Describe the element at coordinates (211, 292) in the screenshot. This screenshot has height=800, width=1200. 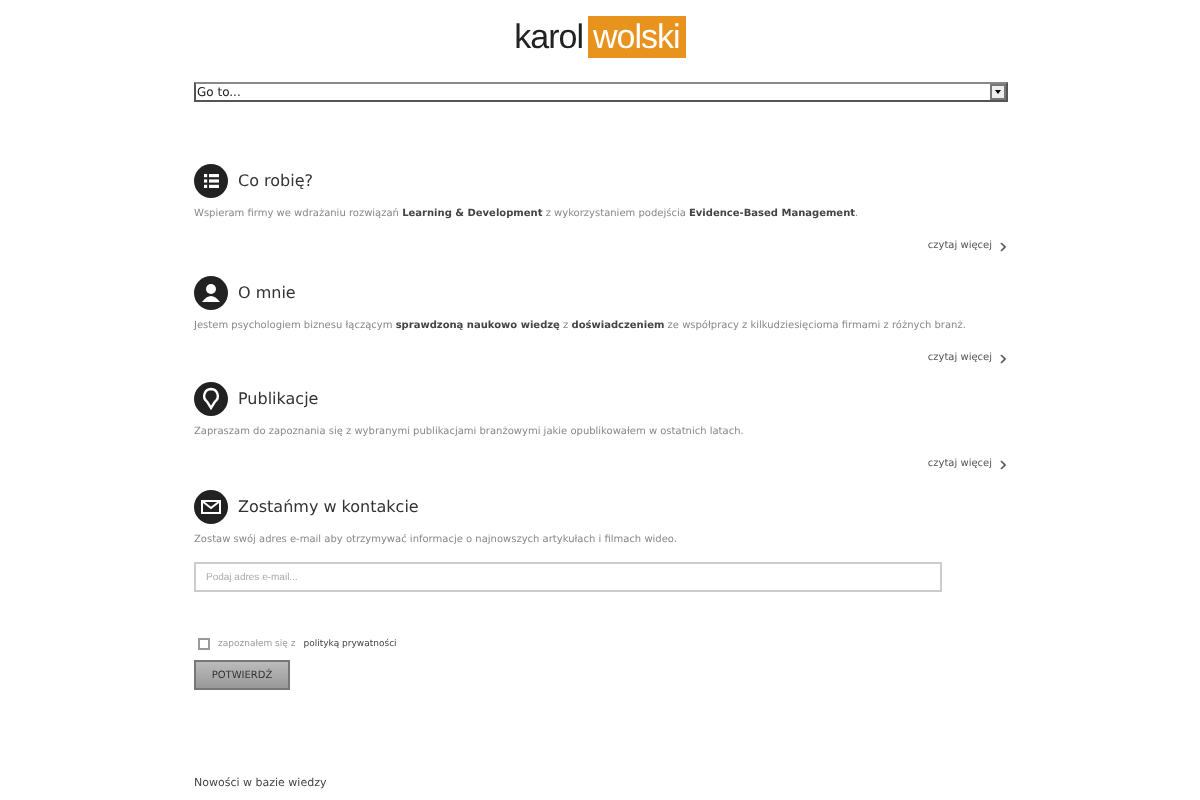
I see `person-icon` at that location.